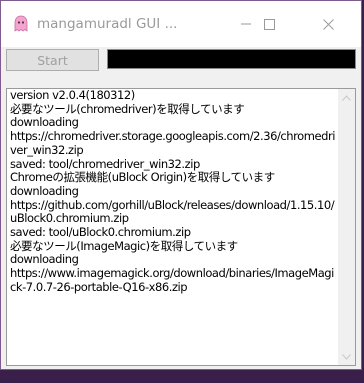 This screenshot has height=383, width=364. I want to click on close-button, so click(328, 24).